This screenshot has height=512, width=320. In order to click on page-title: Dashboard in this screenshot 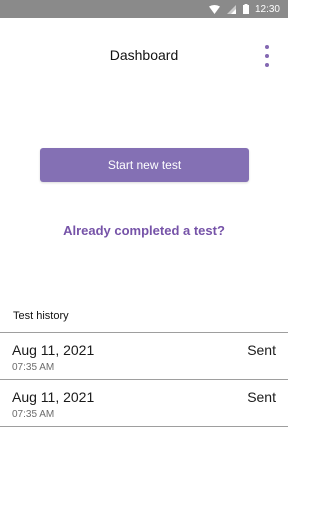, I will do `click(144, 55)`.